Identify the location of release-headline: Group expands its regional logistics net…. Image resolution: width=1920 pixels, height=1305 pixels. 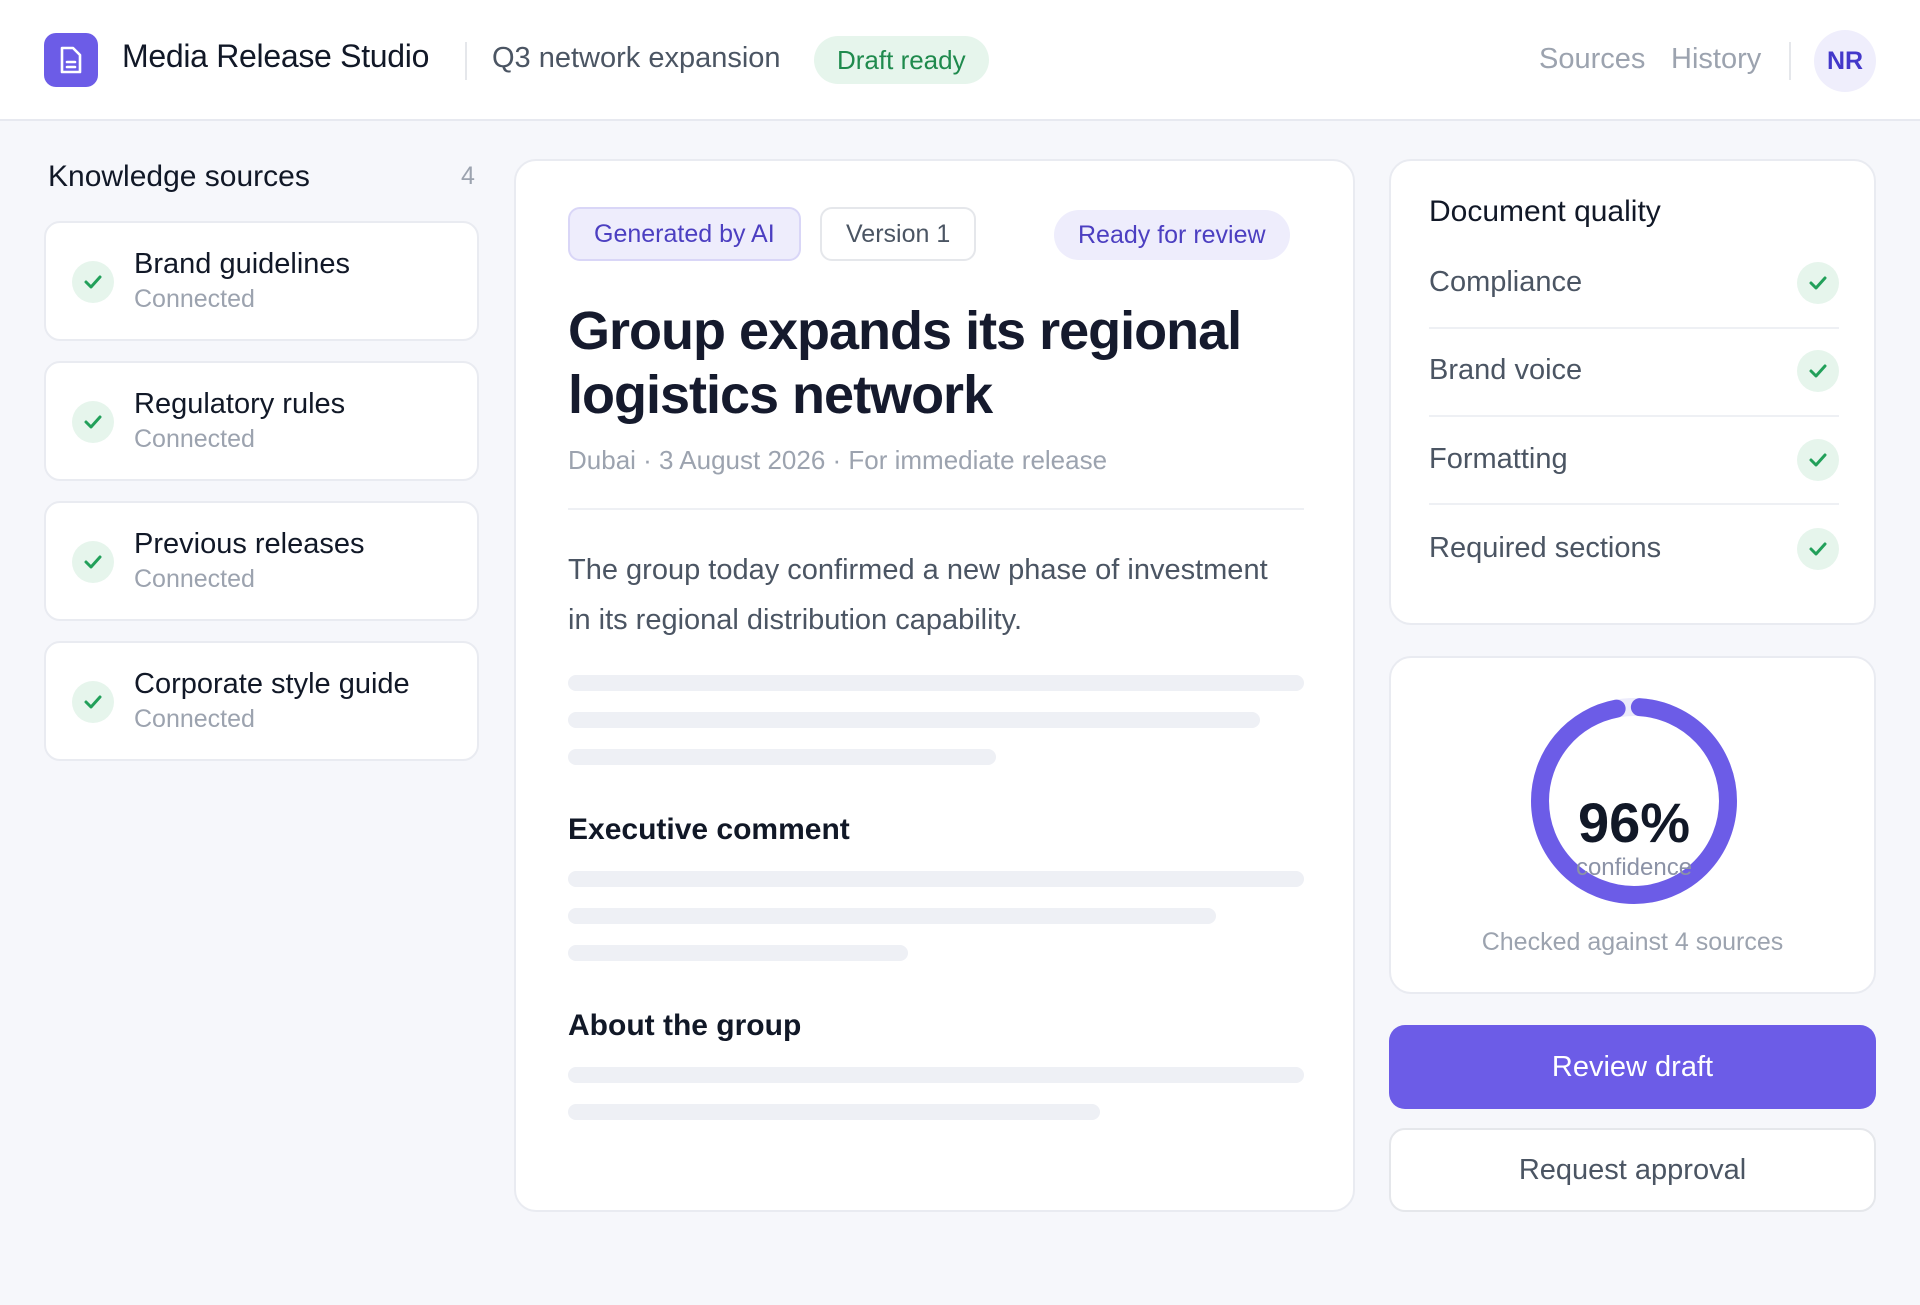
(905, 363).